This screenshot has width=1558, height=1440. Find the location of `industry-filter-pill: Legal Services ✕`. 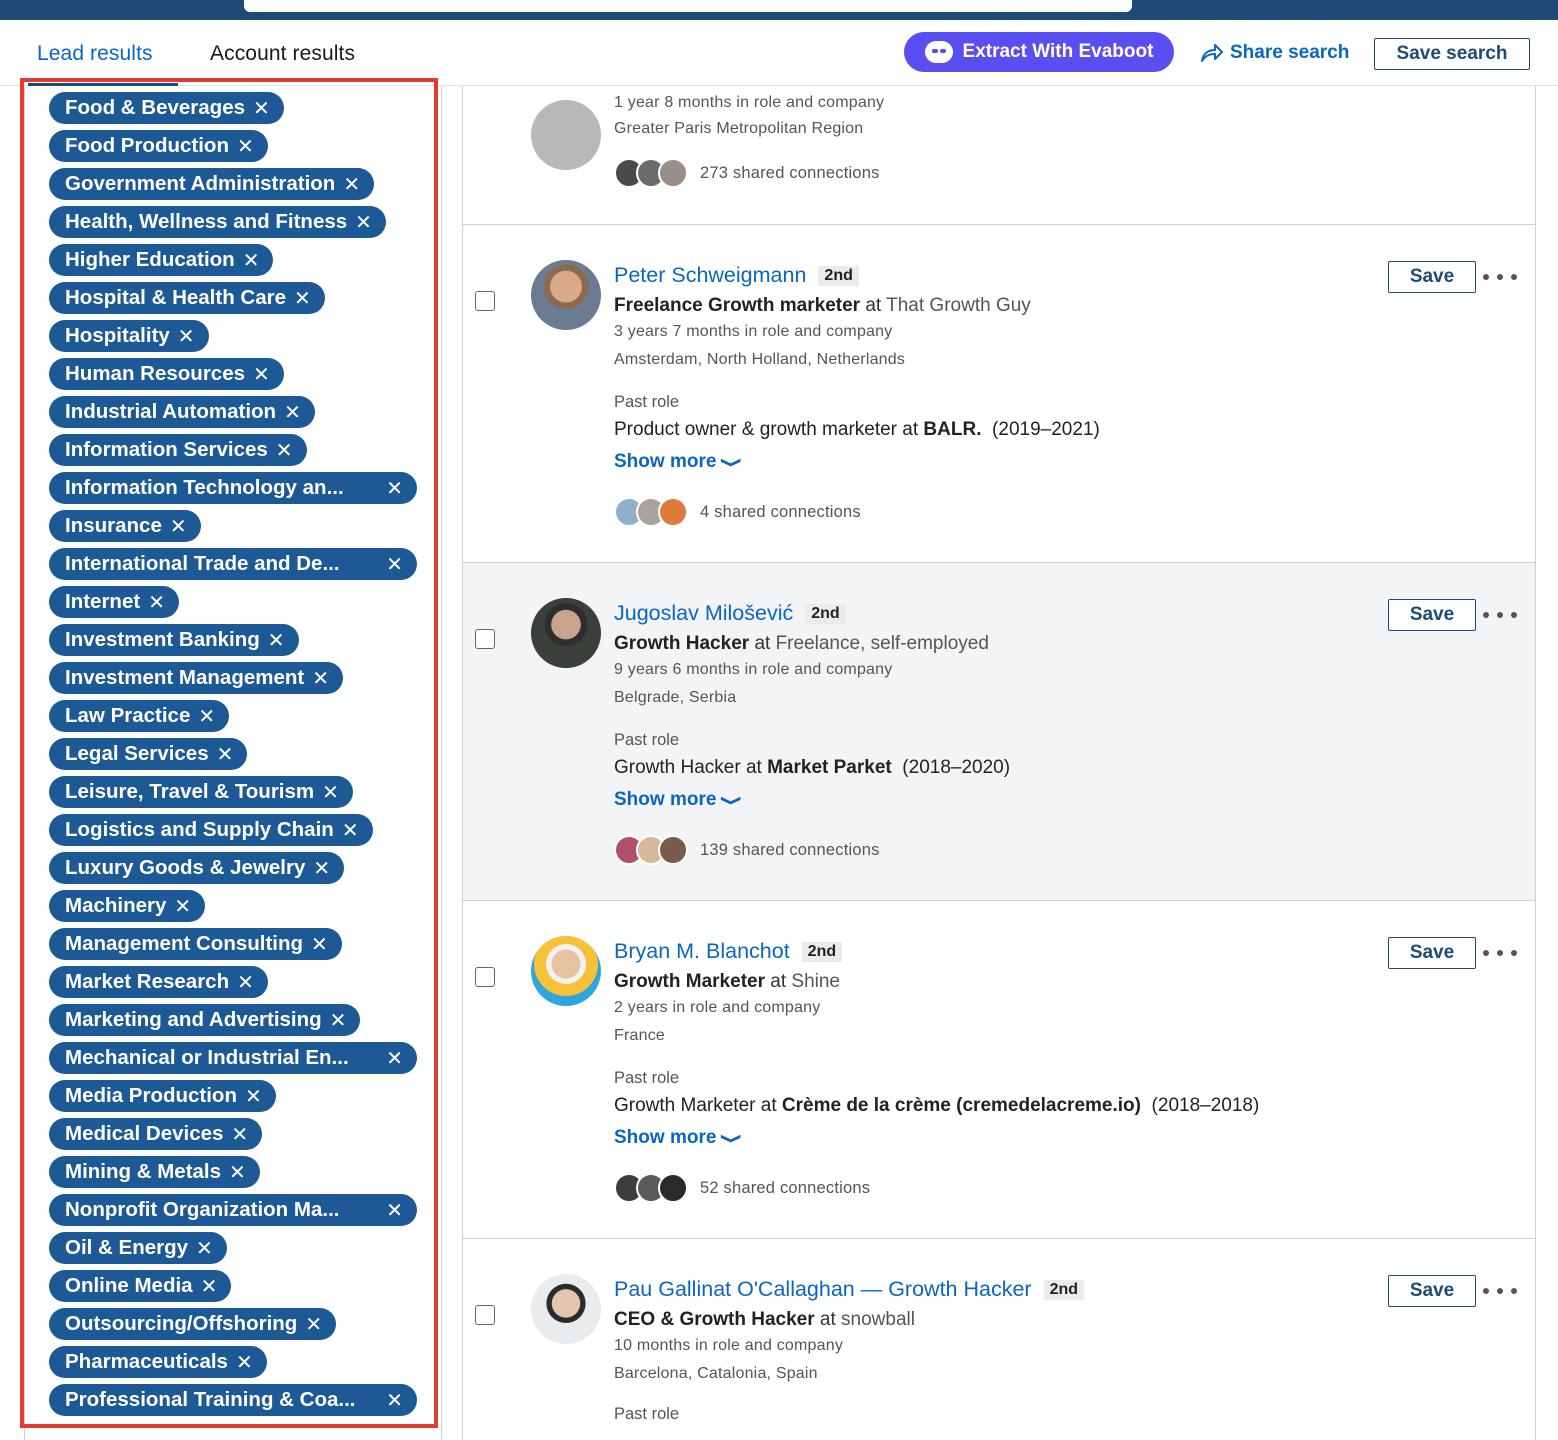

industry-filter-pill: Legal Services ✕ is located at coordinates (148, 754).